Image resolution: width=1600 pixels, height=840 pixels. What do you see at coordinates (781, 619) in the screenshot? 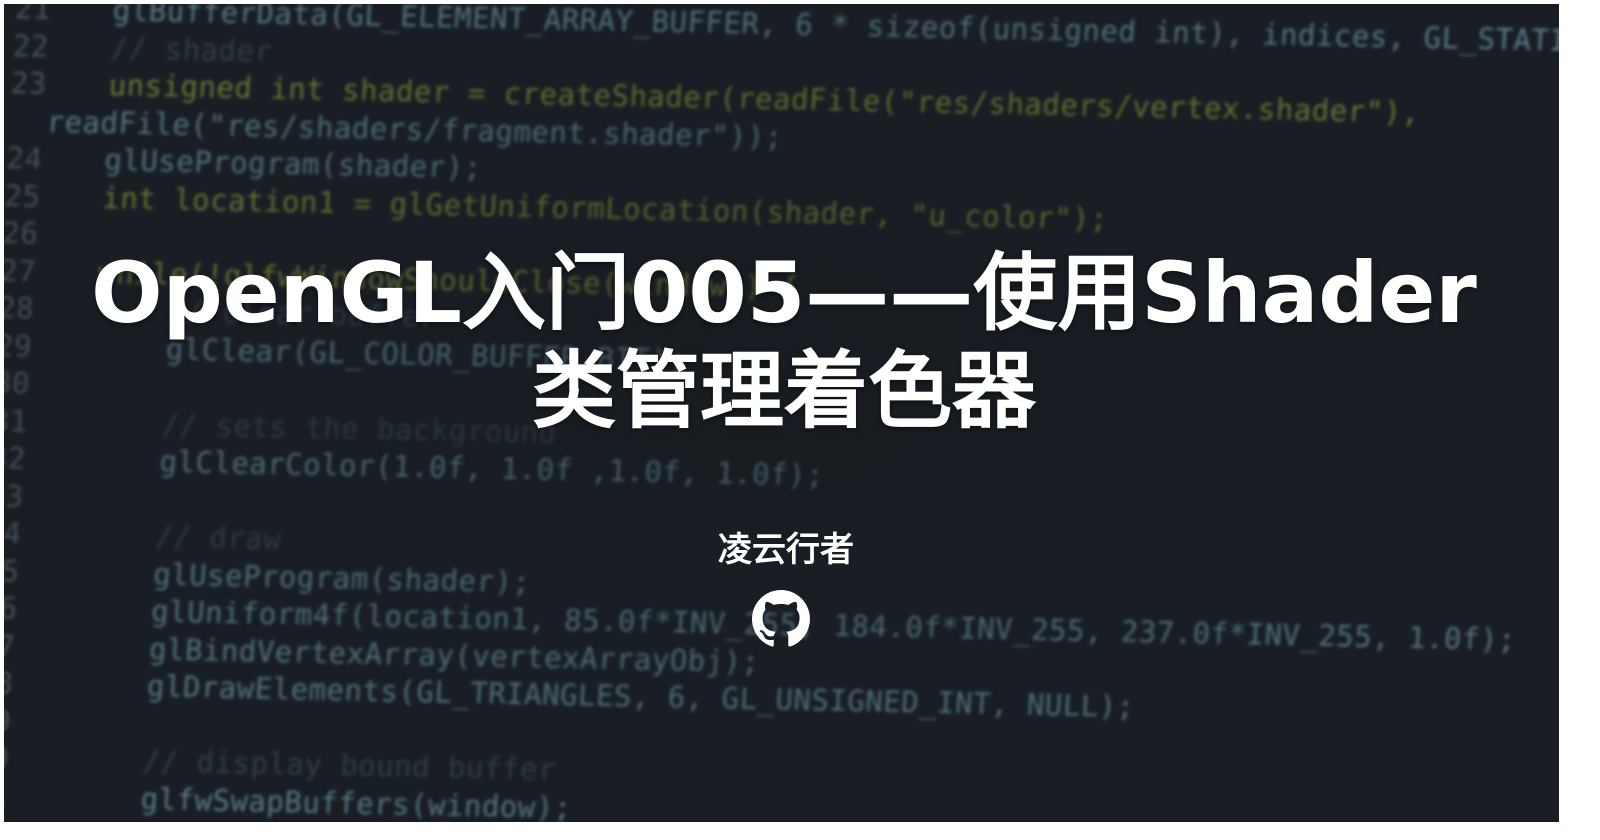
I see `github-icon` at bounding box center [781, 619].